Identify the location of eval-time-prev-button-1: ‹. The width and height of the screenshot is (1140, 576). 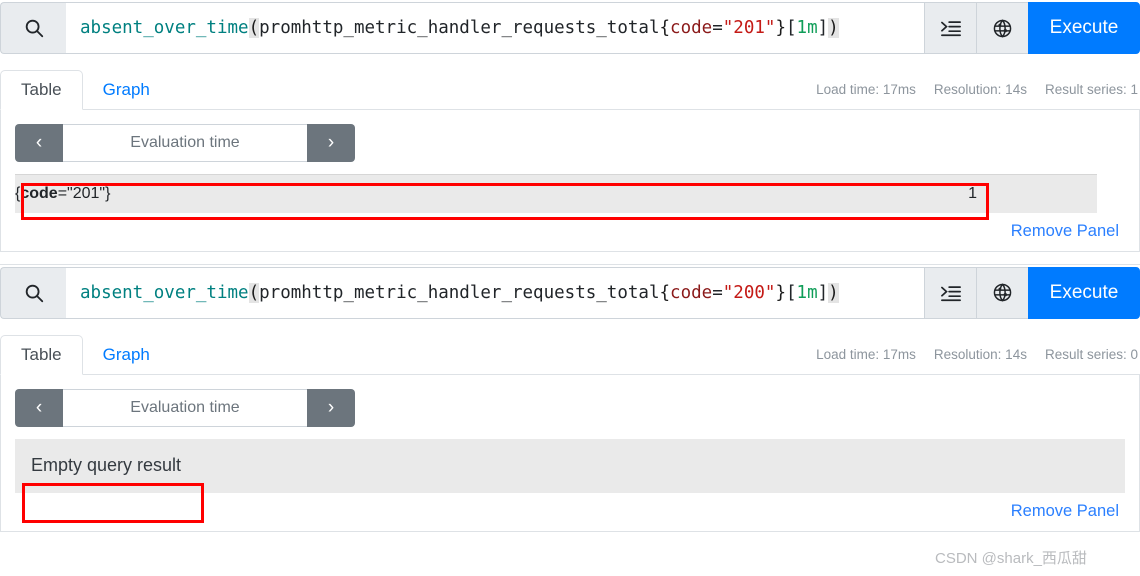
(39, 143).